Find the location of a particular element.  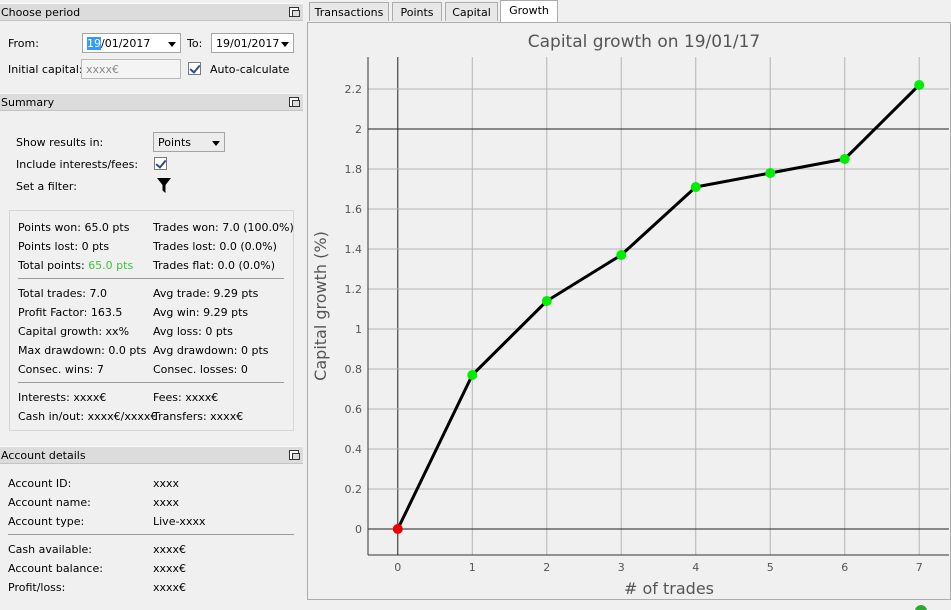

show-results-select: Points is located at coordinates (189, 142).